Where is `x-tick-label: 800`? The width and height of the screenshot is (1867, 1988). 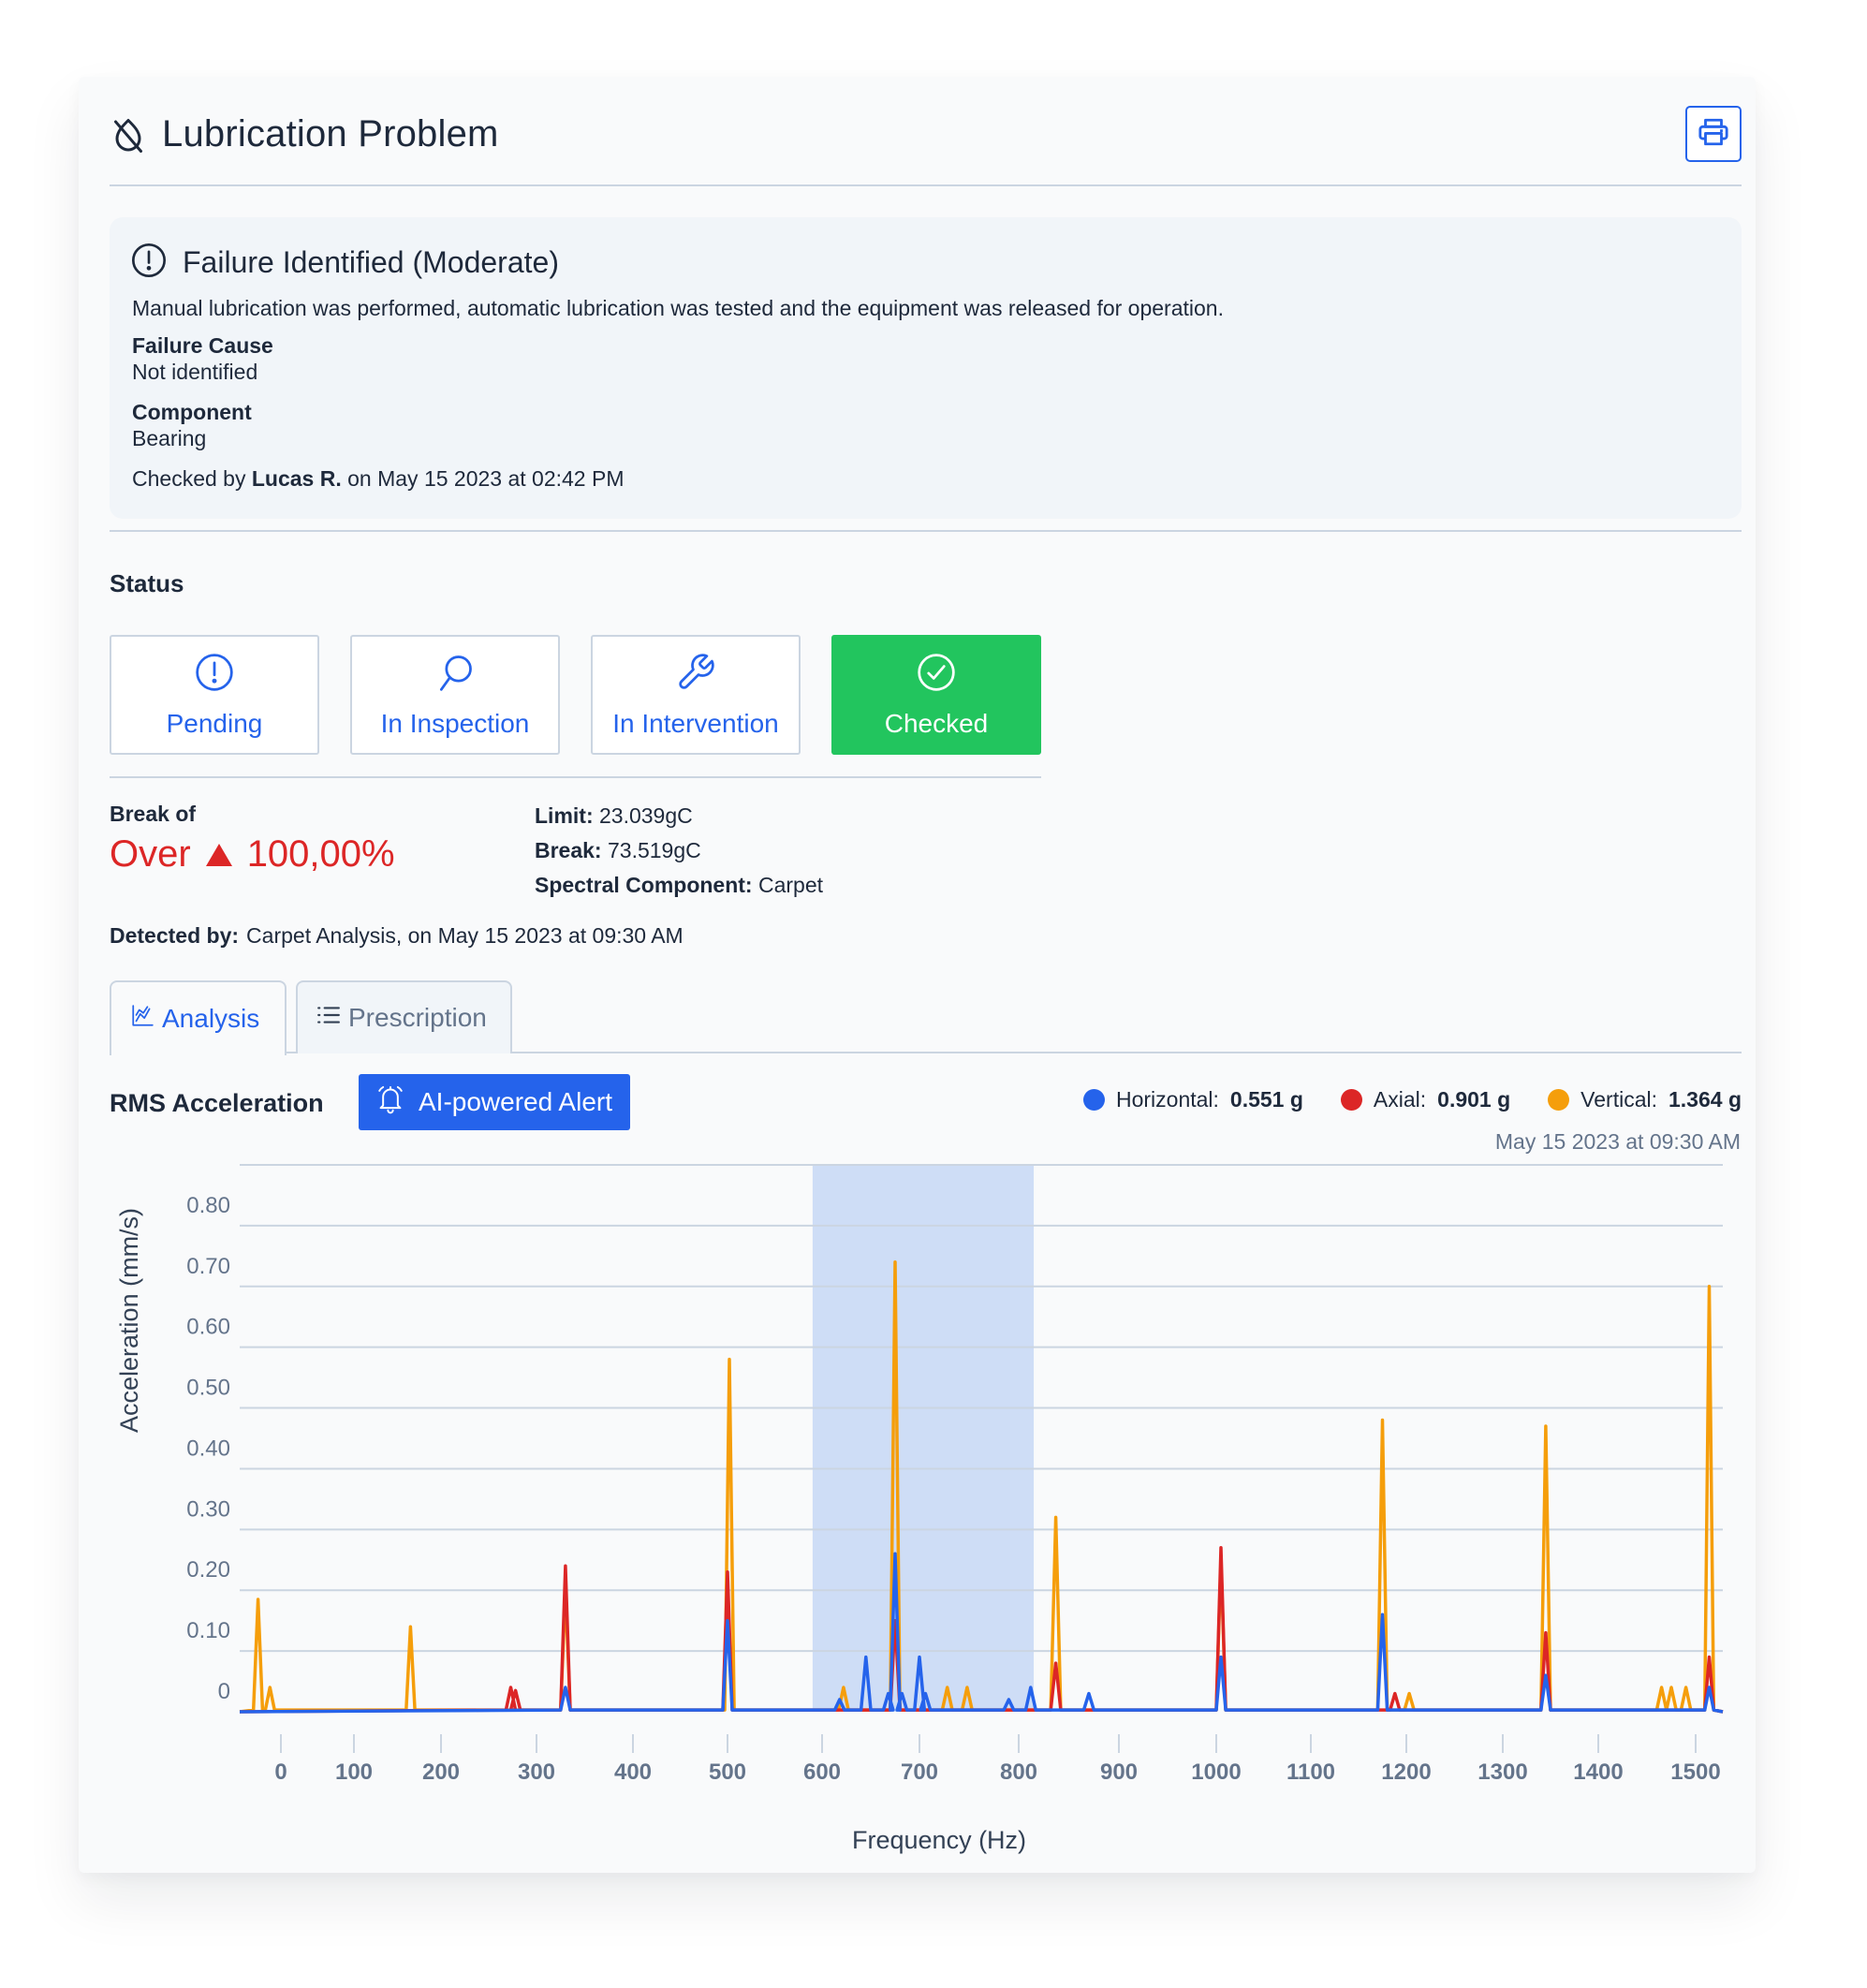 x-tick-label: 800 is located at coordinates (1018, 1773).